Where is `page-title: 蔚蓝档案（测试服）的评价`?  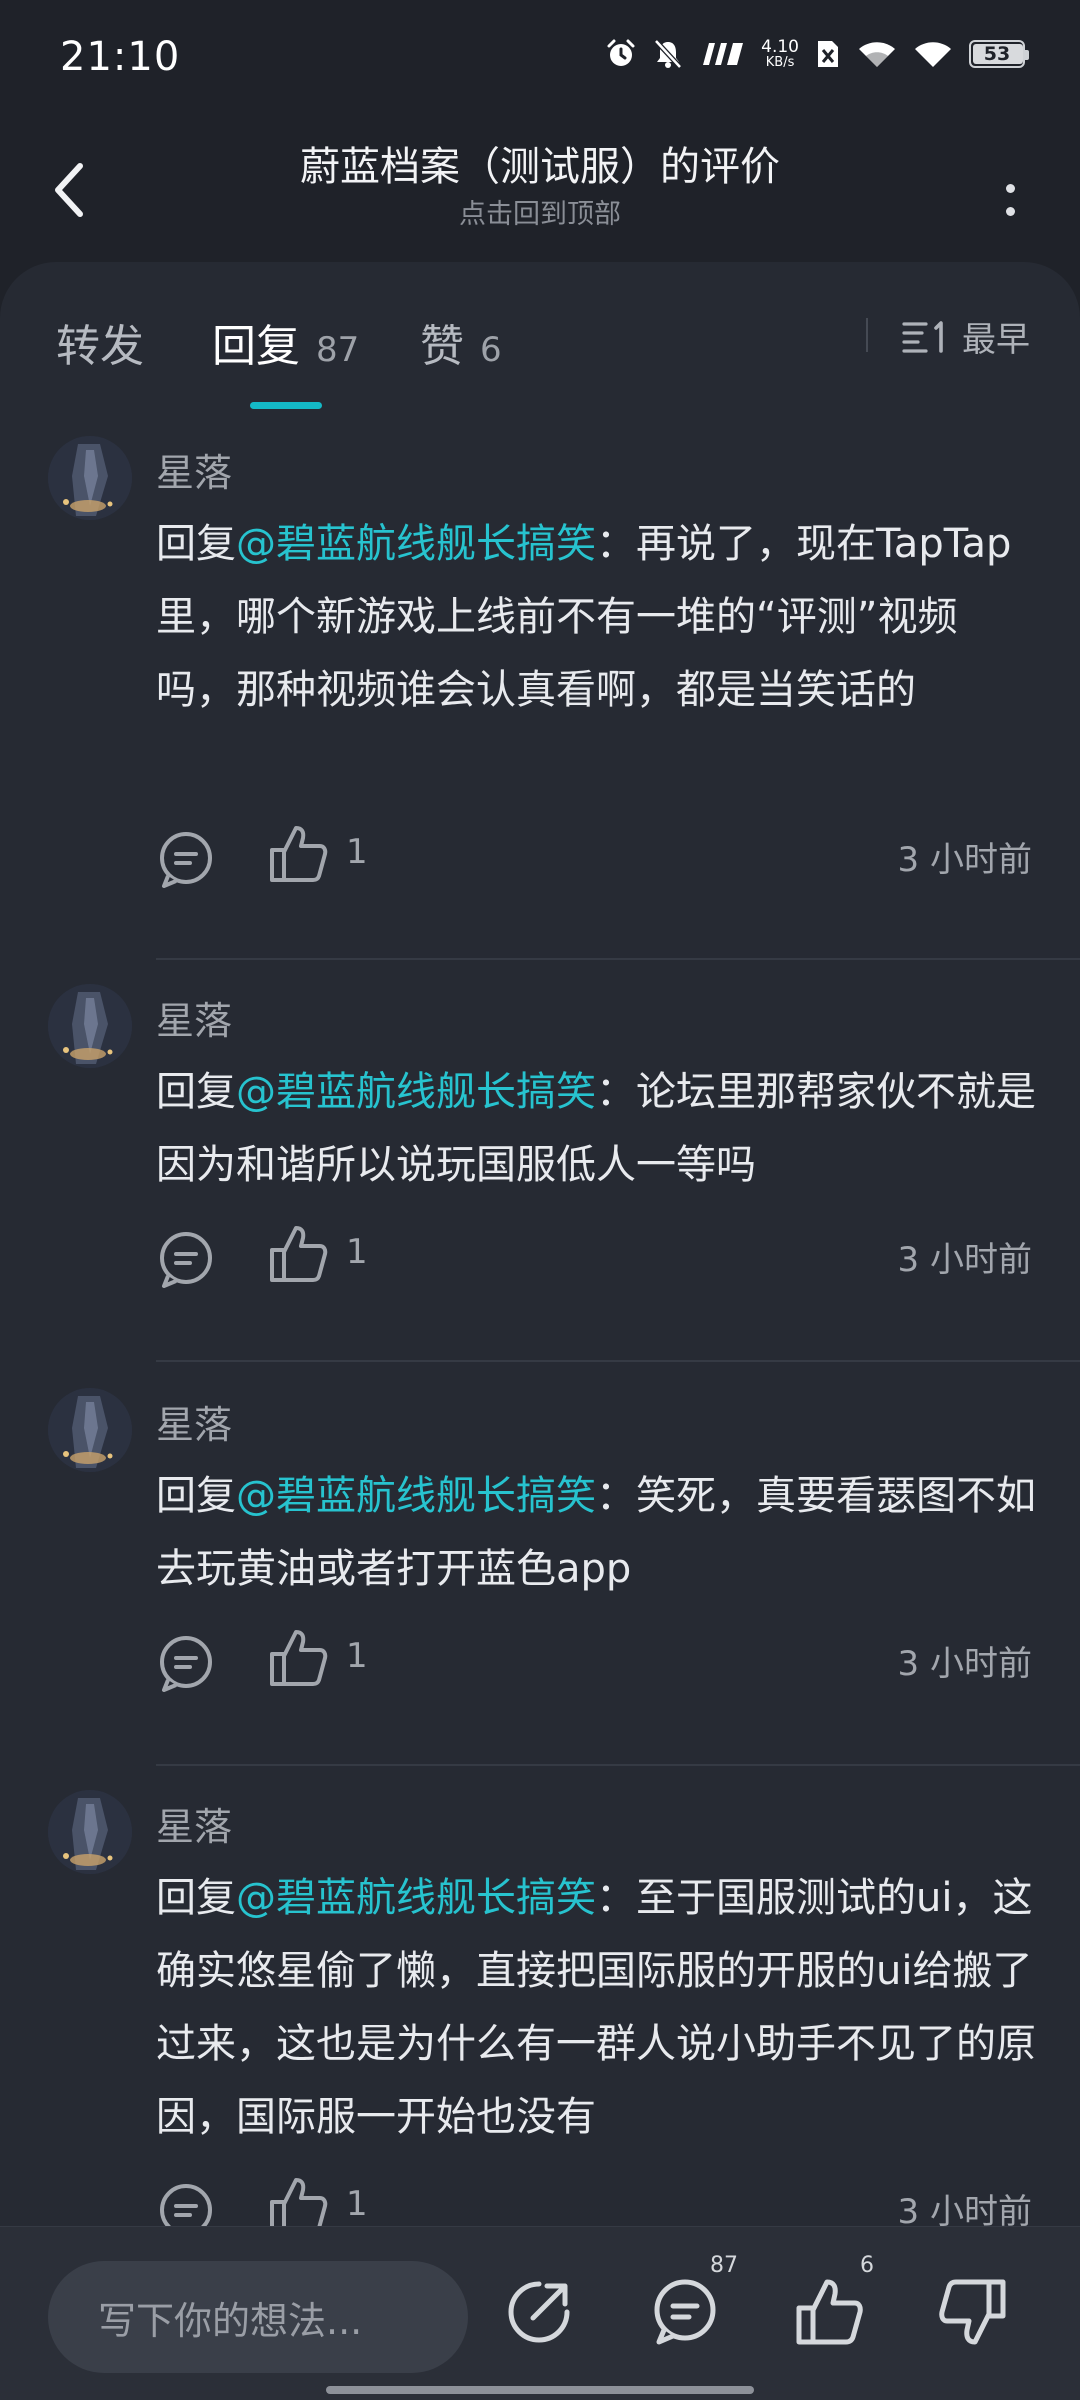 page-title: 蔚蓝档案（测试服）的评价 is located at coordinates (540, 163).